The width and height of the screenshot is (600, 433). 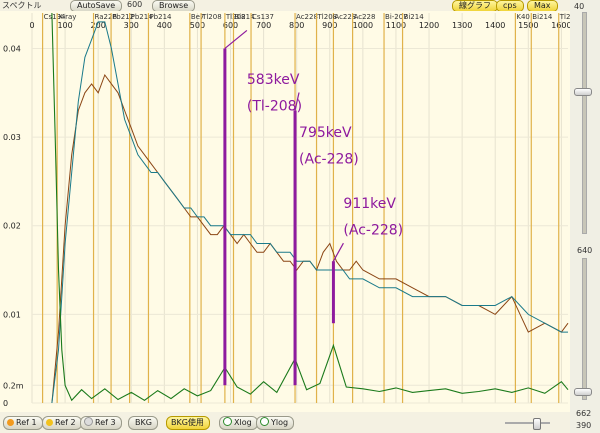 I want to click on x-tick-label: 1600, so click(x=560, y=25).